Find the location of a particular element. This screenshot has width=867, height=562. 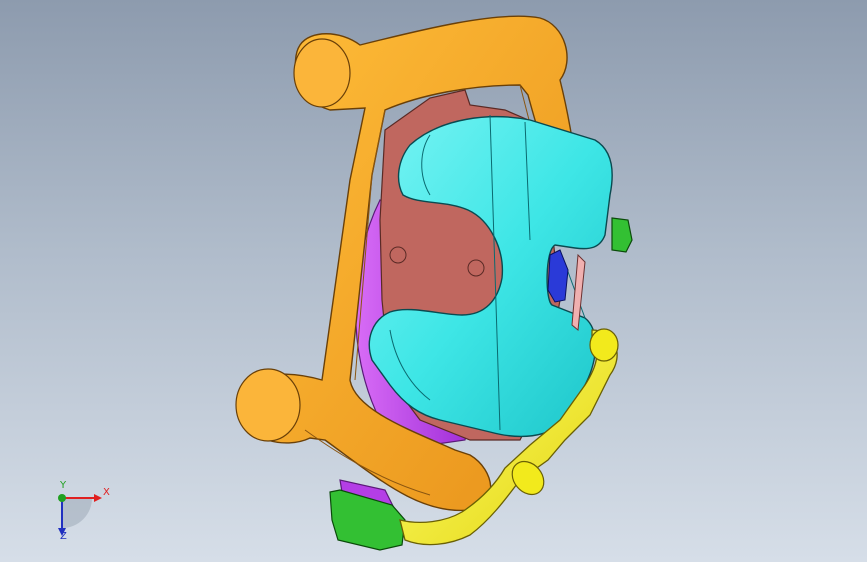

axis-x-label: X is located at coordinates (106, 492).